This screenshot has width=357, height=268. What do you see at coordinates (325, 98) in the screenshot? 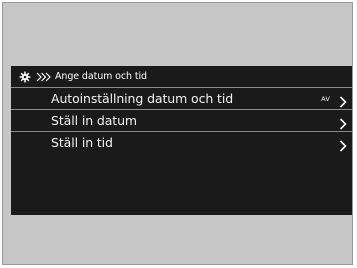
I see `status-value: AV` at bounding box center [325, 98].